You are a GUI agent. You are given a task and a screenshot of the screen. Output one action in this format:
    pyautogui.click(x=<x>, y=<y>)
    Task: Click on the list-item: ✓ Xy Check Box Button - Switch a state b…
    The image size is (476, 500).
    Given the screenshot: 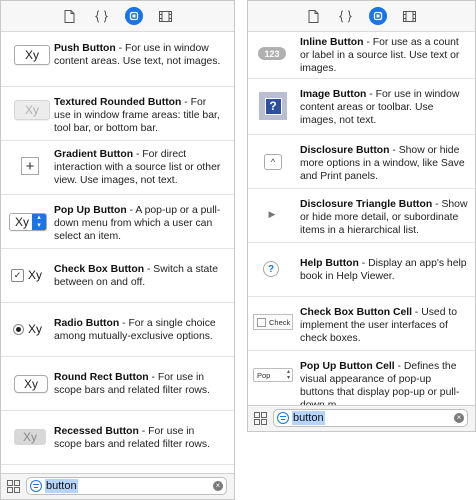 What is the action you would take?
    pyautogui.click(x=117, y=275)
    